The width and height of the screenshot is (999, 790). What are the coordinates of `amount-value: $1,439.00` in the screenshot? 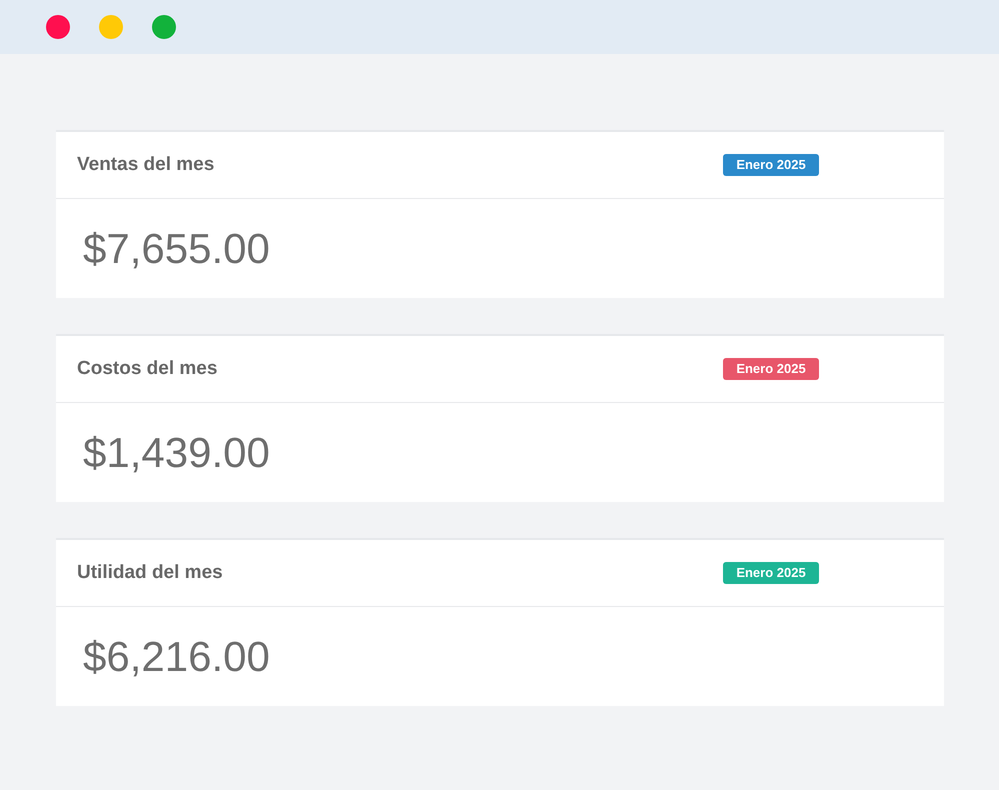 It's located at (176, 453).